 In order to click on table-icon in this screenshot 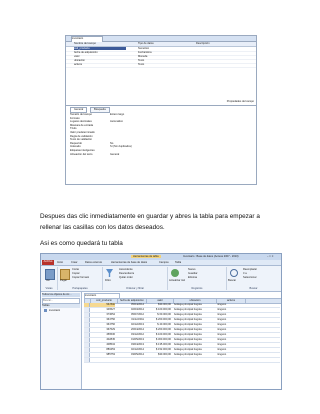, I will do `click(45, 310)`.